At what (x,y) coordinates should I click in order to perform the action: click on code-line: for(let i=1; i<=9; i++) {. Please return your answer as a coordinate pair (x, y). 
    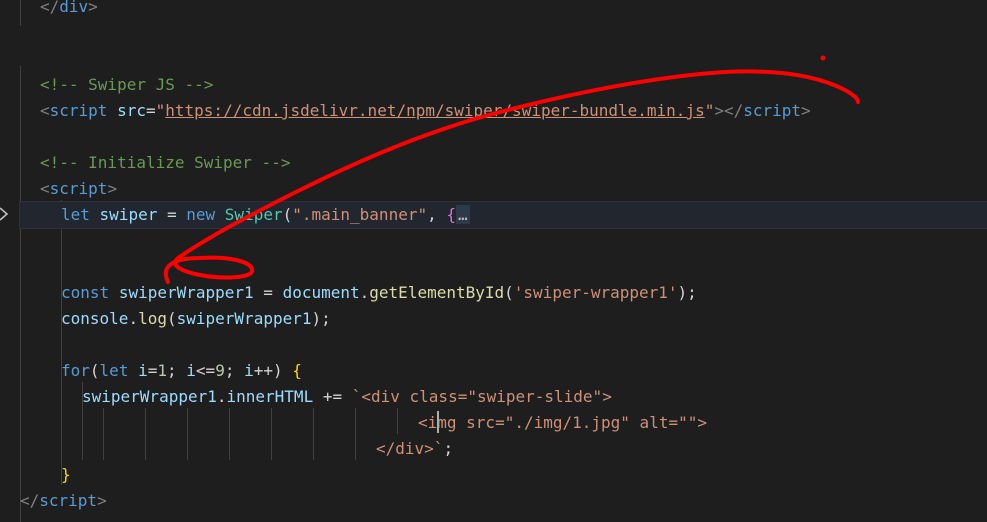
    Looking at the image, I should click on (181, 371).